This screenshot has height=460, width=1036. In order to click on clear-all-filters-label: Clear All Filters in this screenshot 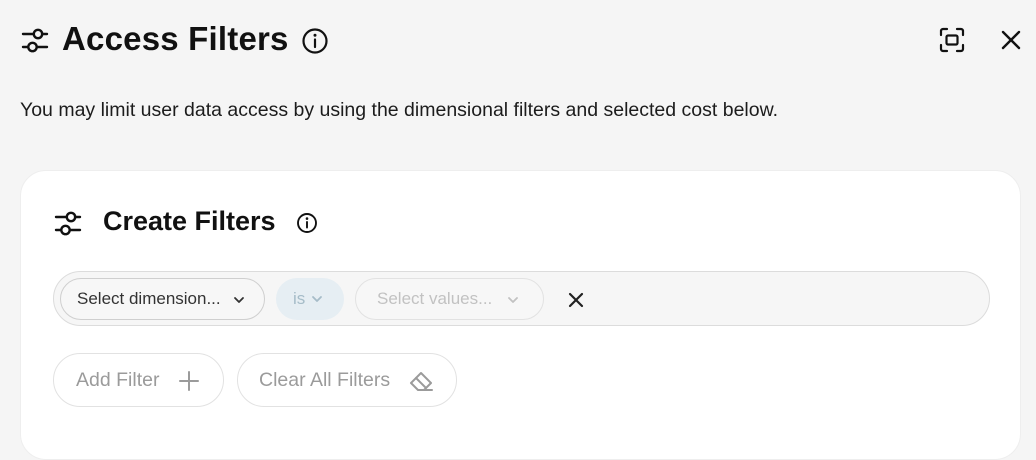, I will do `click(325, 379)`.